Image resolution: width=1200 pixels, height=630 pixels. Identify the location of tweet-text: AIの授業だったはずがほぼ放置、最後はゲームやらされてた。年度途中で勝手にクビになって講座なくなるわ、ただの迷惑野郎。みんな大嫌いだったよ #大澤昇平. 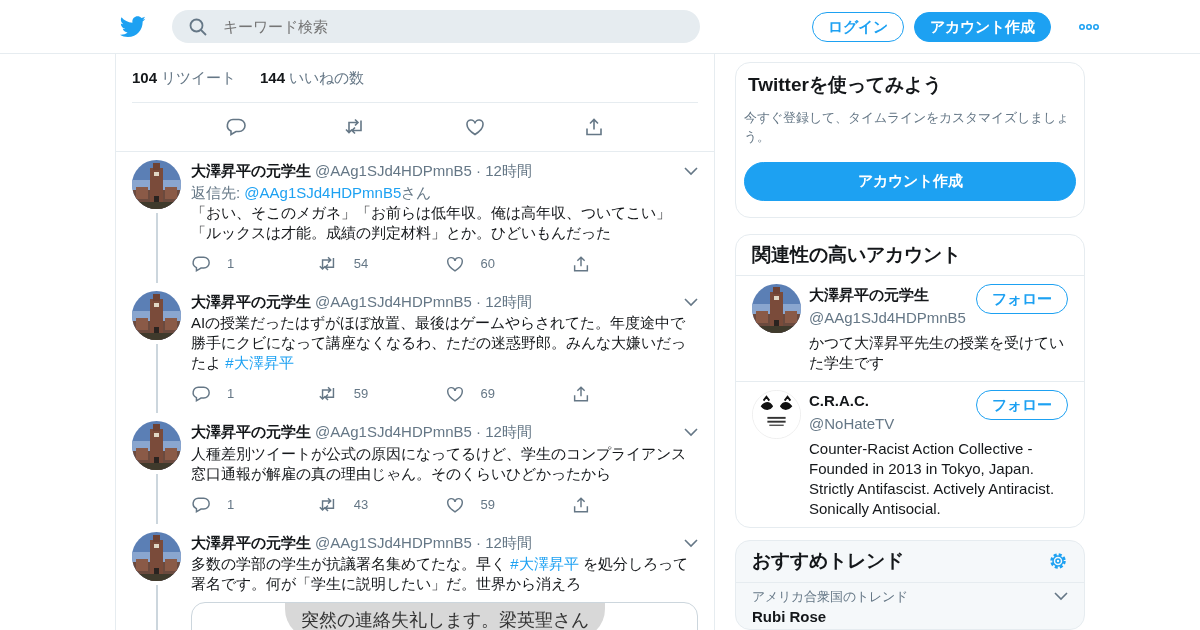
(439, 343).